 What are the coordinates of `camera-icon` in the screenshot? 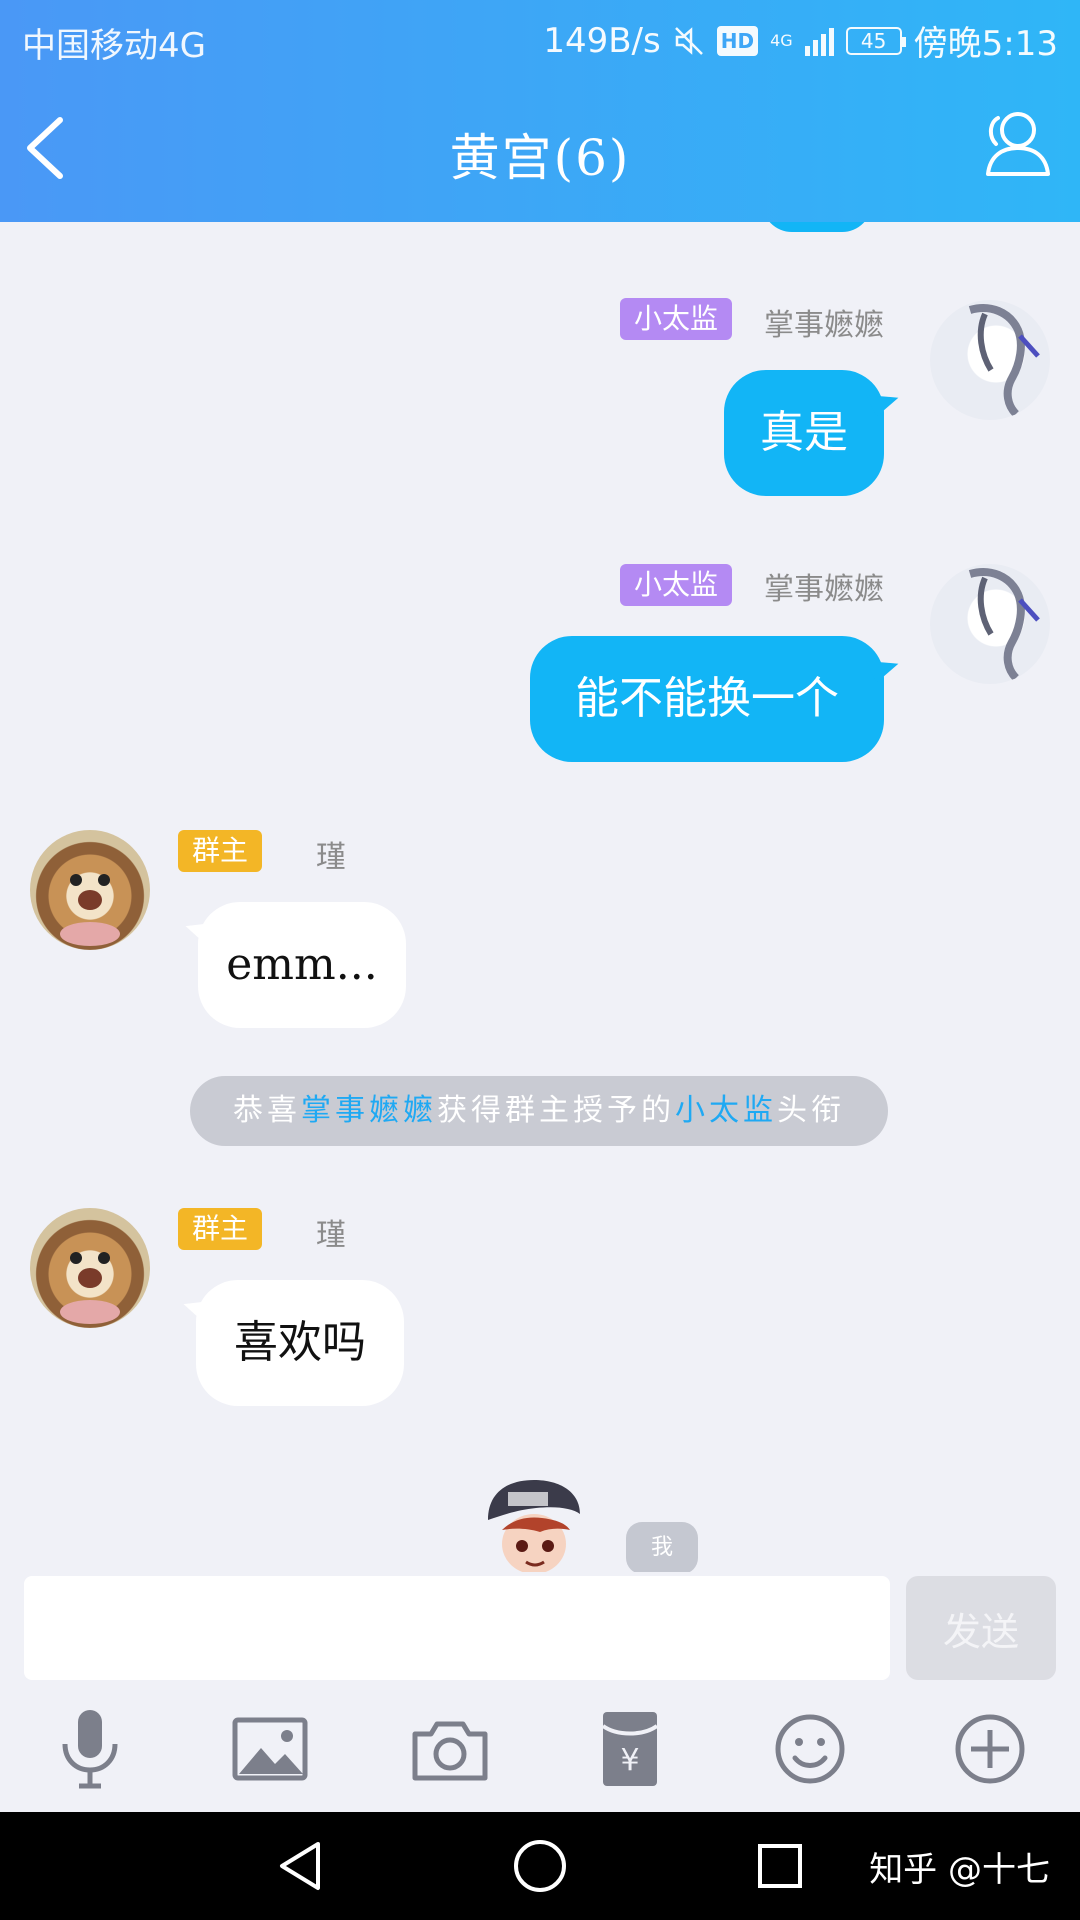 It's located at (450, 1749).